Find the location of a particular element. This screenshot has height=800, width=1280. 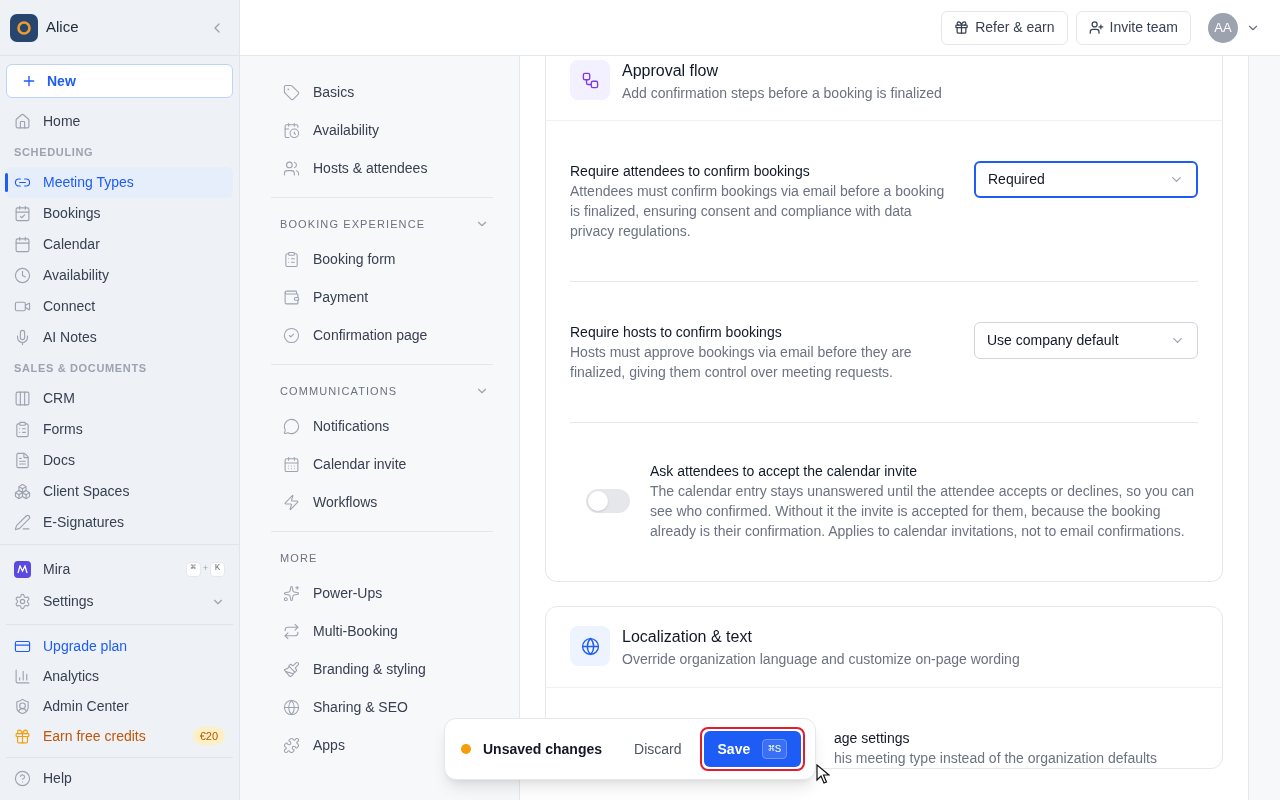

settings-nav-item: Hosts & attendees is located at coordinates (382, 168).